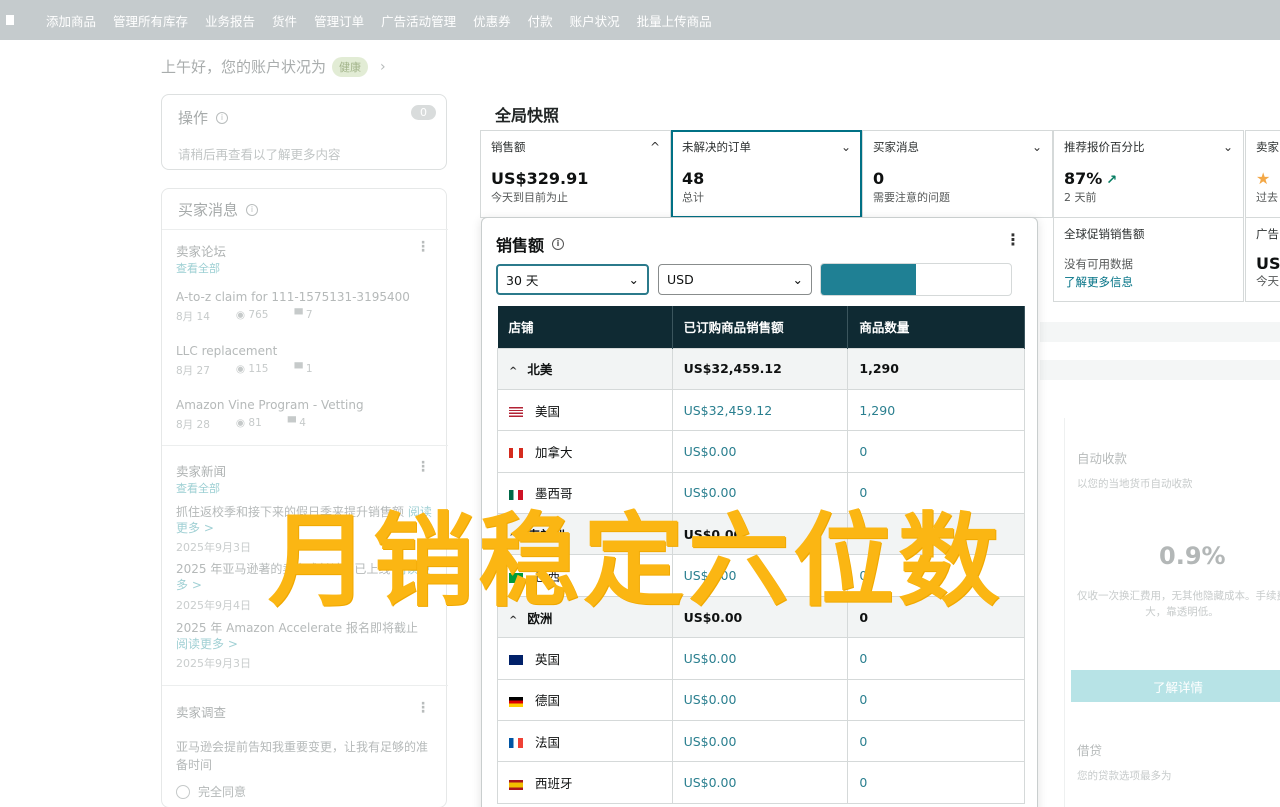  Describe the element at coordinates (383, 67) in the screenshot. I see `chevron-right-icon: ›` at that location.